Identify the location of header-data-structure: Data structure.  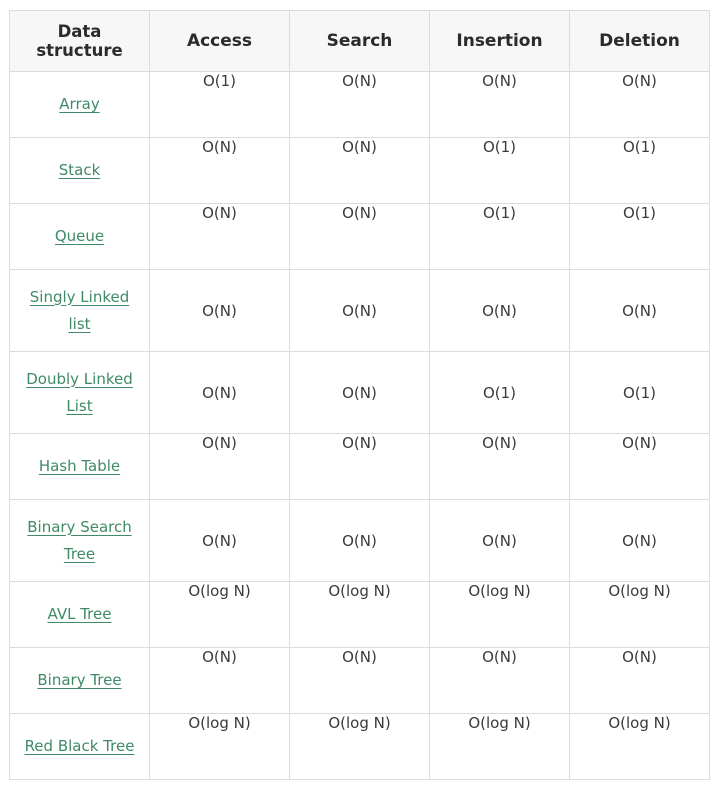
(79, 41).